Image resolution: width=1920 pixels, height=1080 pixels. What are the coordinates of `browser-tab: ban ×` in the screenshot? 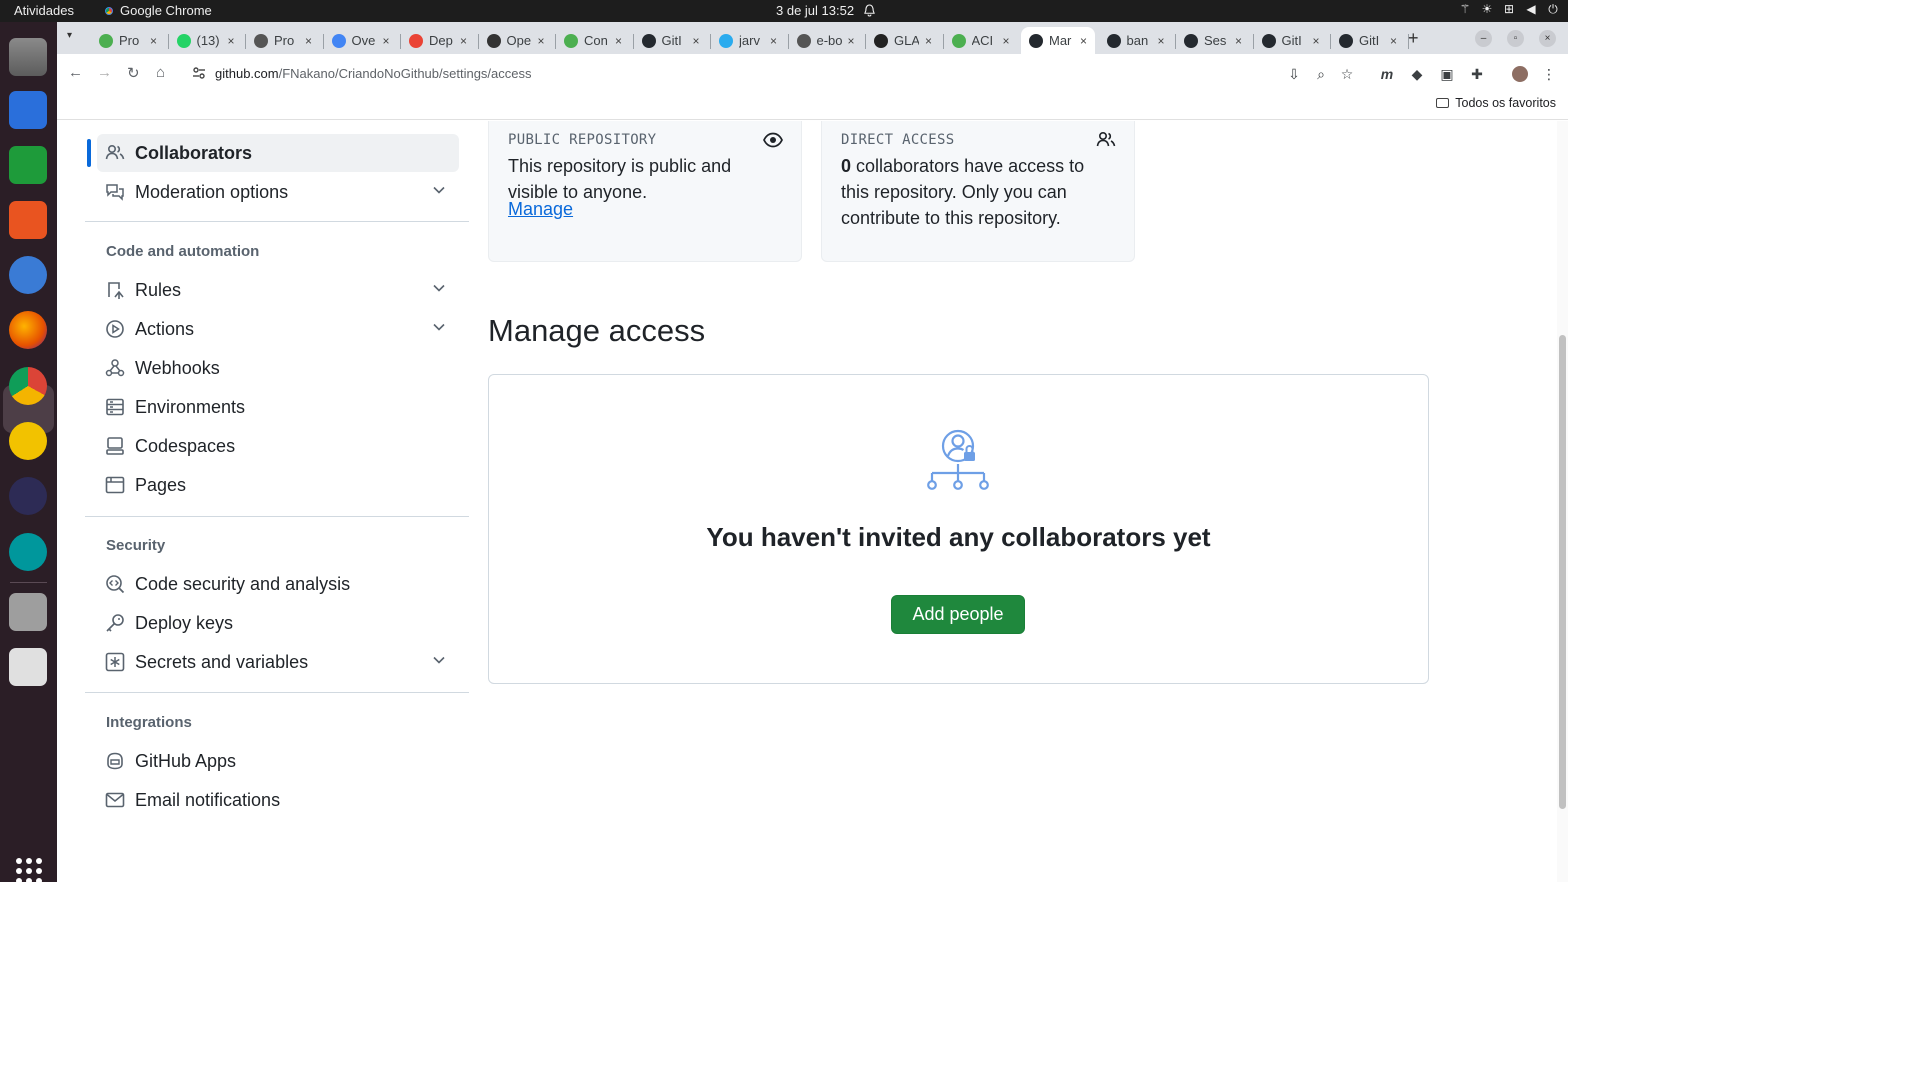 It's located at (1134, 40).